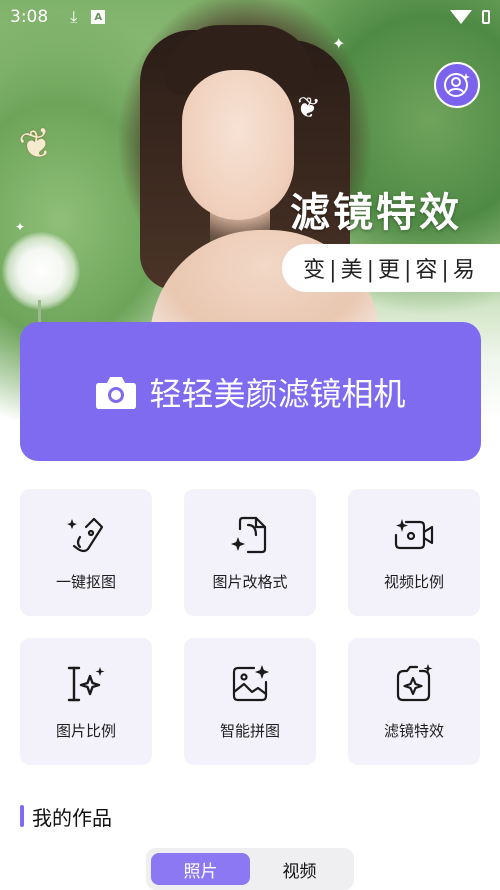  Describe the element at coordinates (200, 869) in the screenshot. I see `tab-photos: 照片` at that location.